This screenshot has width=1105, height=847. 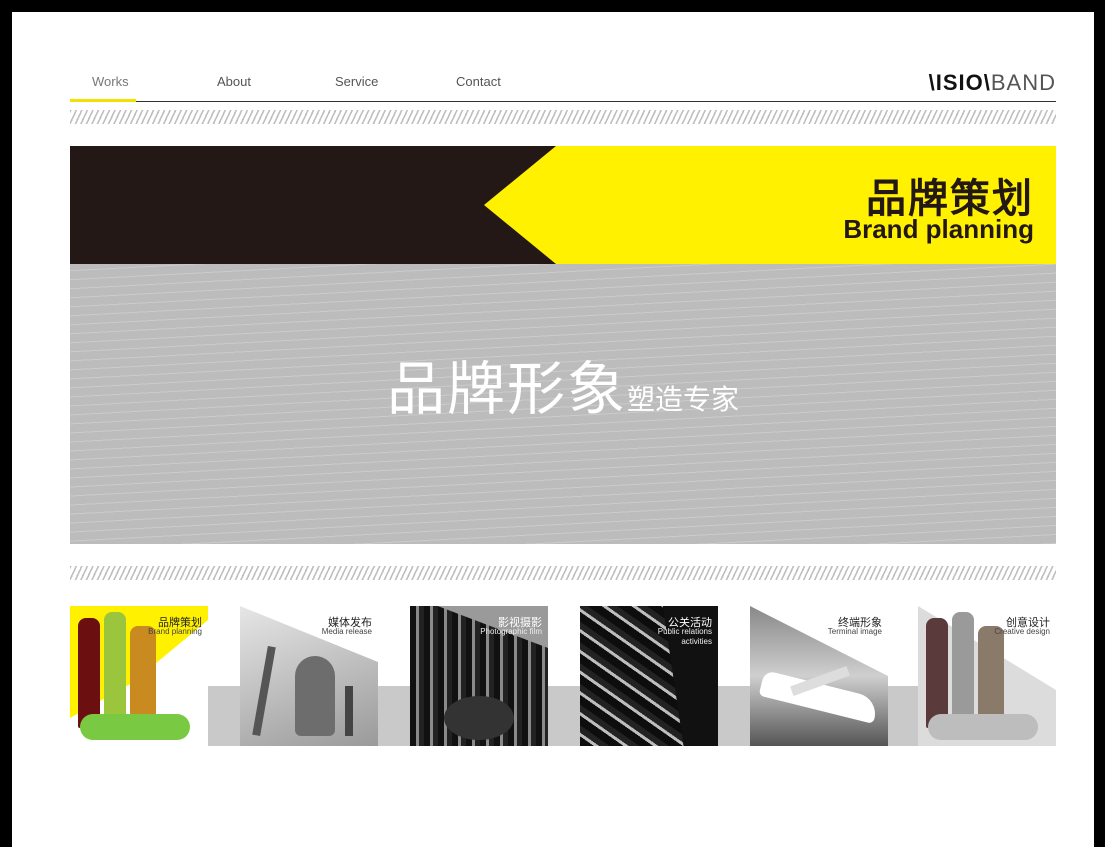 What do you see at coordinates (563, 117) in the screenshot?
I see `hatch-band-top` at bounding box center [563, 117].